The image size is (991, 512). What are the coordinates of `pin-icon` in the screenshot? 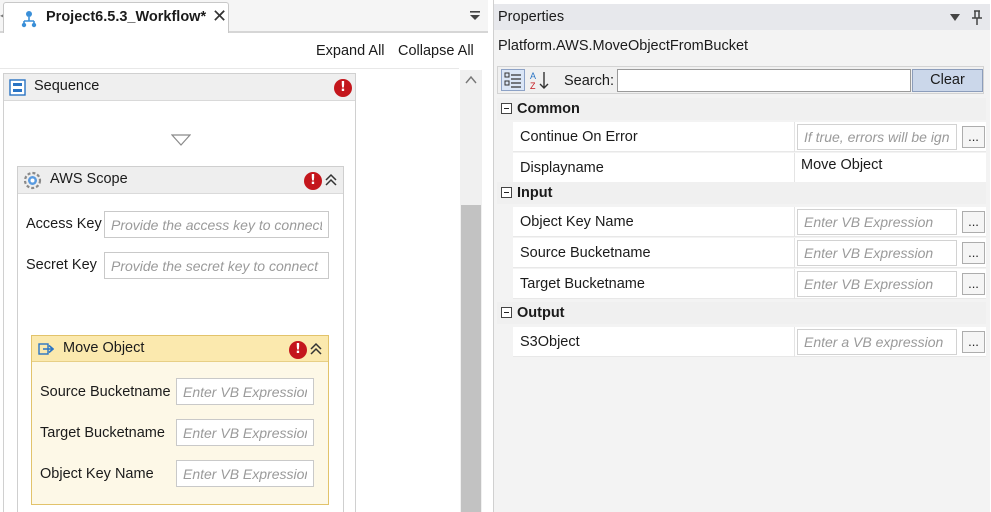 It's located at (977, 18).